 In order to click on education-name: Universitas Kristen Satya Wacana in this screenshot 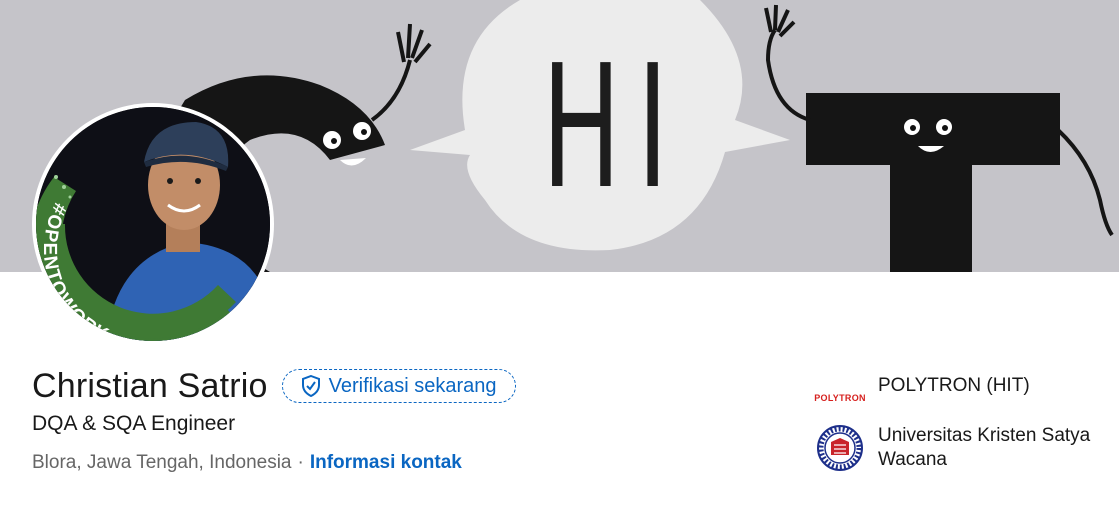, I will do `click(984, 447)`.